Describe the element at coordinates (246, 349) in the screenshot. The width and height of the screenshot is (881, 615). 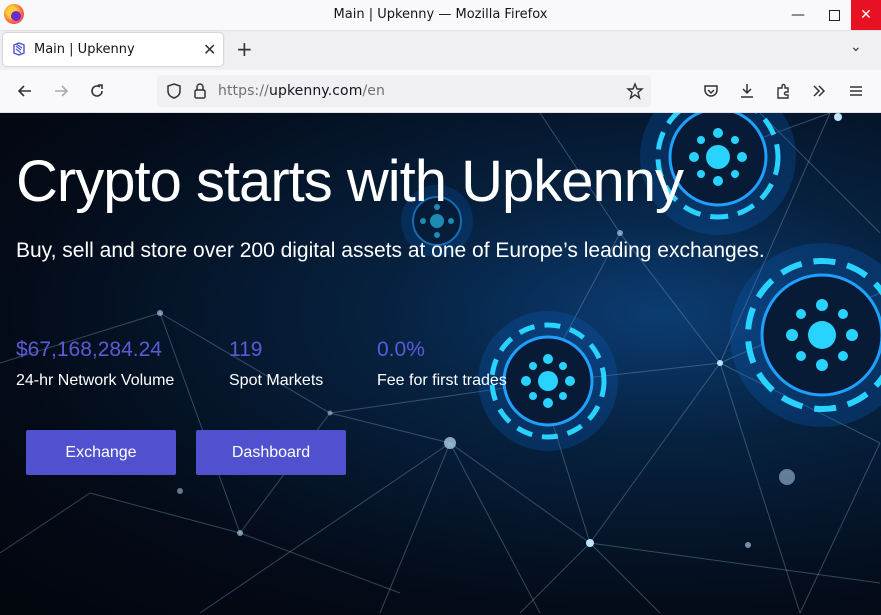
I see `stat-spot-markets-value: 119` at that location.